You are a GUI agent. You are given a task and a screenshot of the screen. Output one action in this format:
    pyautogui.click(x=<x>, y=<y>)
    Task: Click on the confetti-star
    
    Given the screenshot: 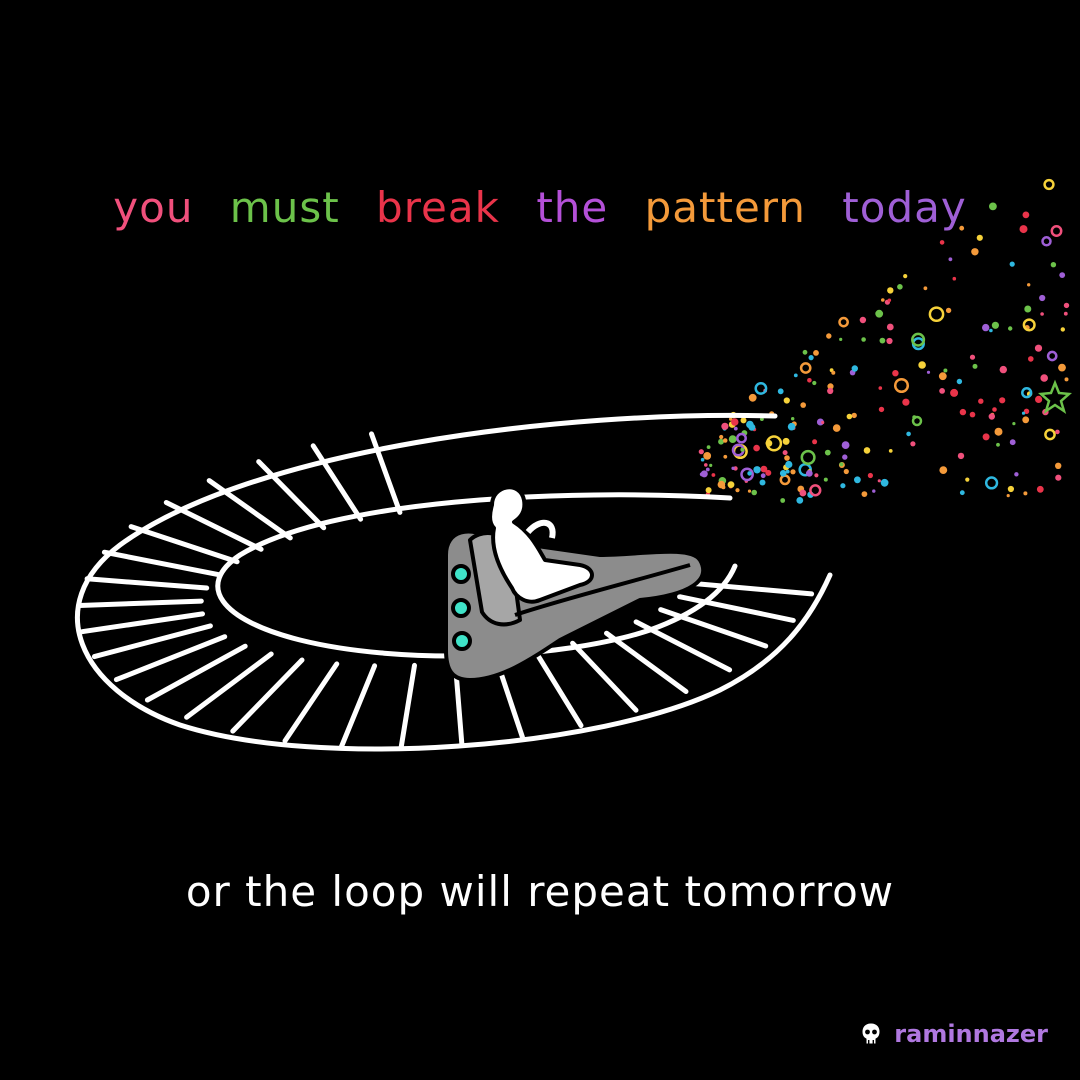 What is the action you would take?
    pyautogui.click(x=1055, y=396)
    